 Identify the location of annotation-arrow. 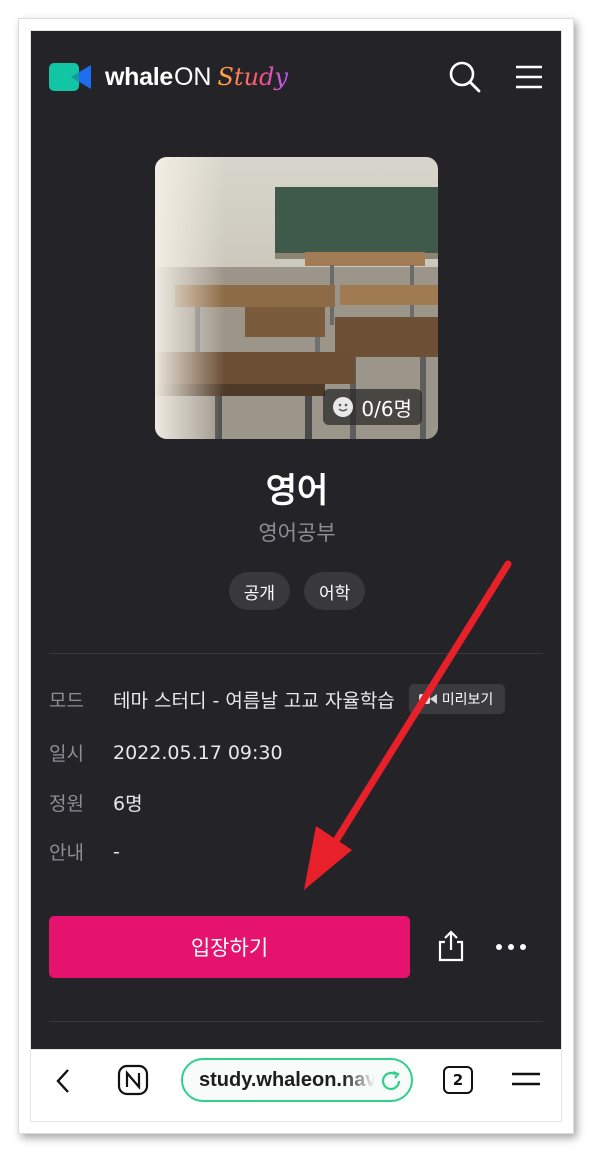
(408, 725).